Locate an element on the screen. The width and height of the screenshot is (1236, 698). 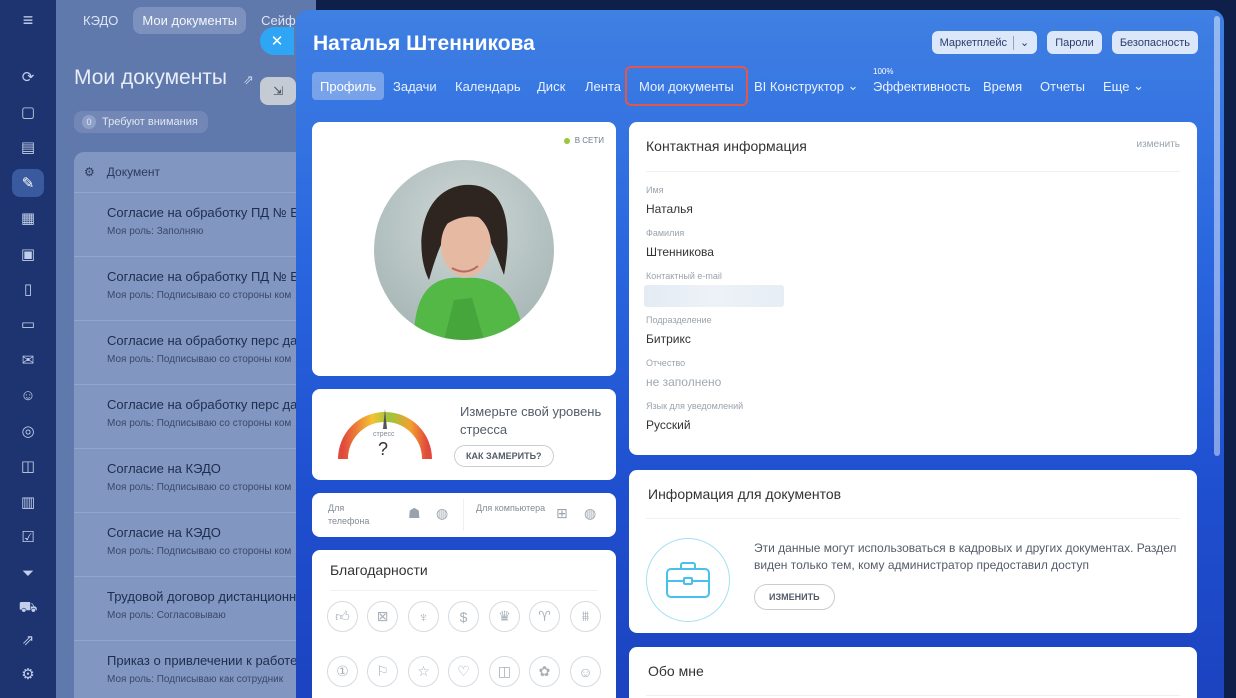
filter-icon: ⏷ is located at coordinates (28, 573).